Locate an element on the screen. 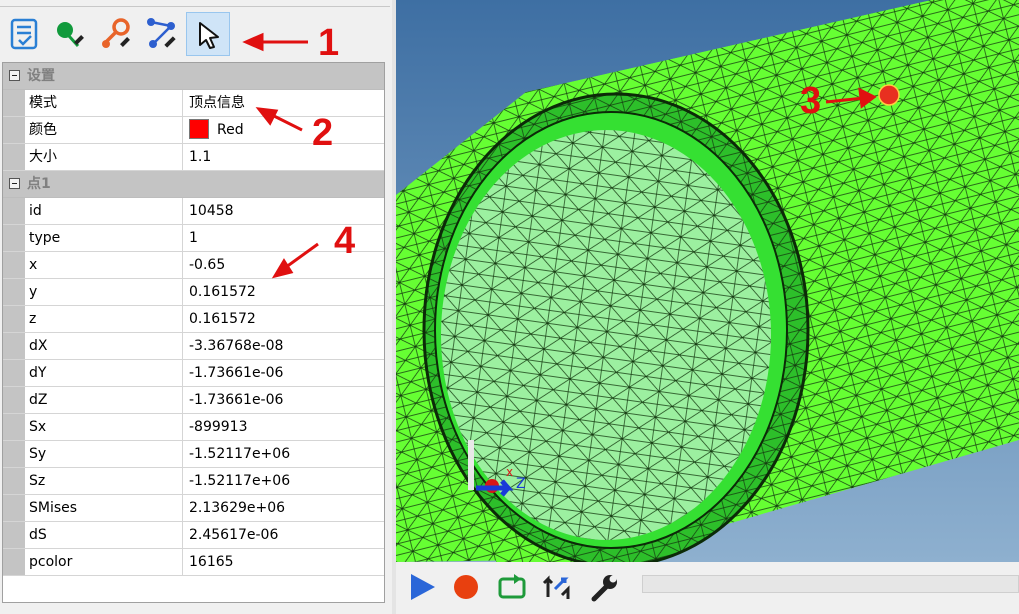 Image resolution: width=1019 pixels, height=614 pixels. play-icon is located at coordinates (423, 587).